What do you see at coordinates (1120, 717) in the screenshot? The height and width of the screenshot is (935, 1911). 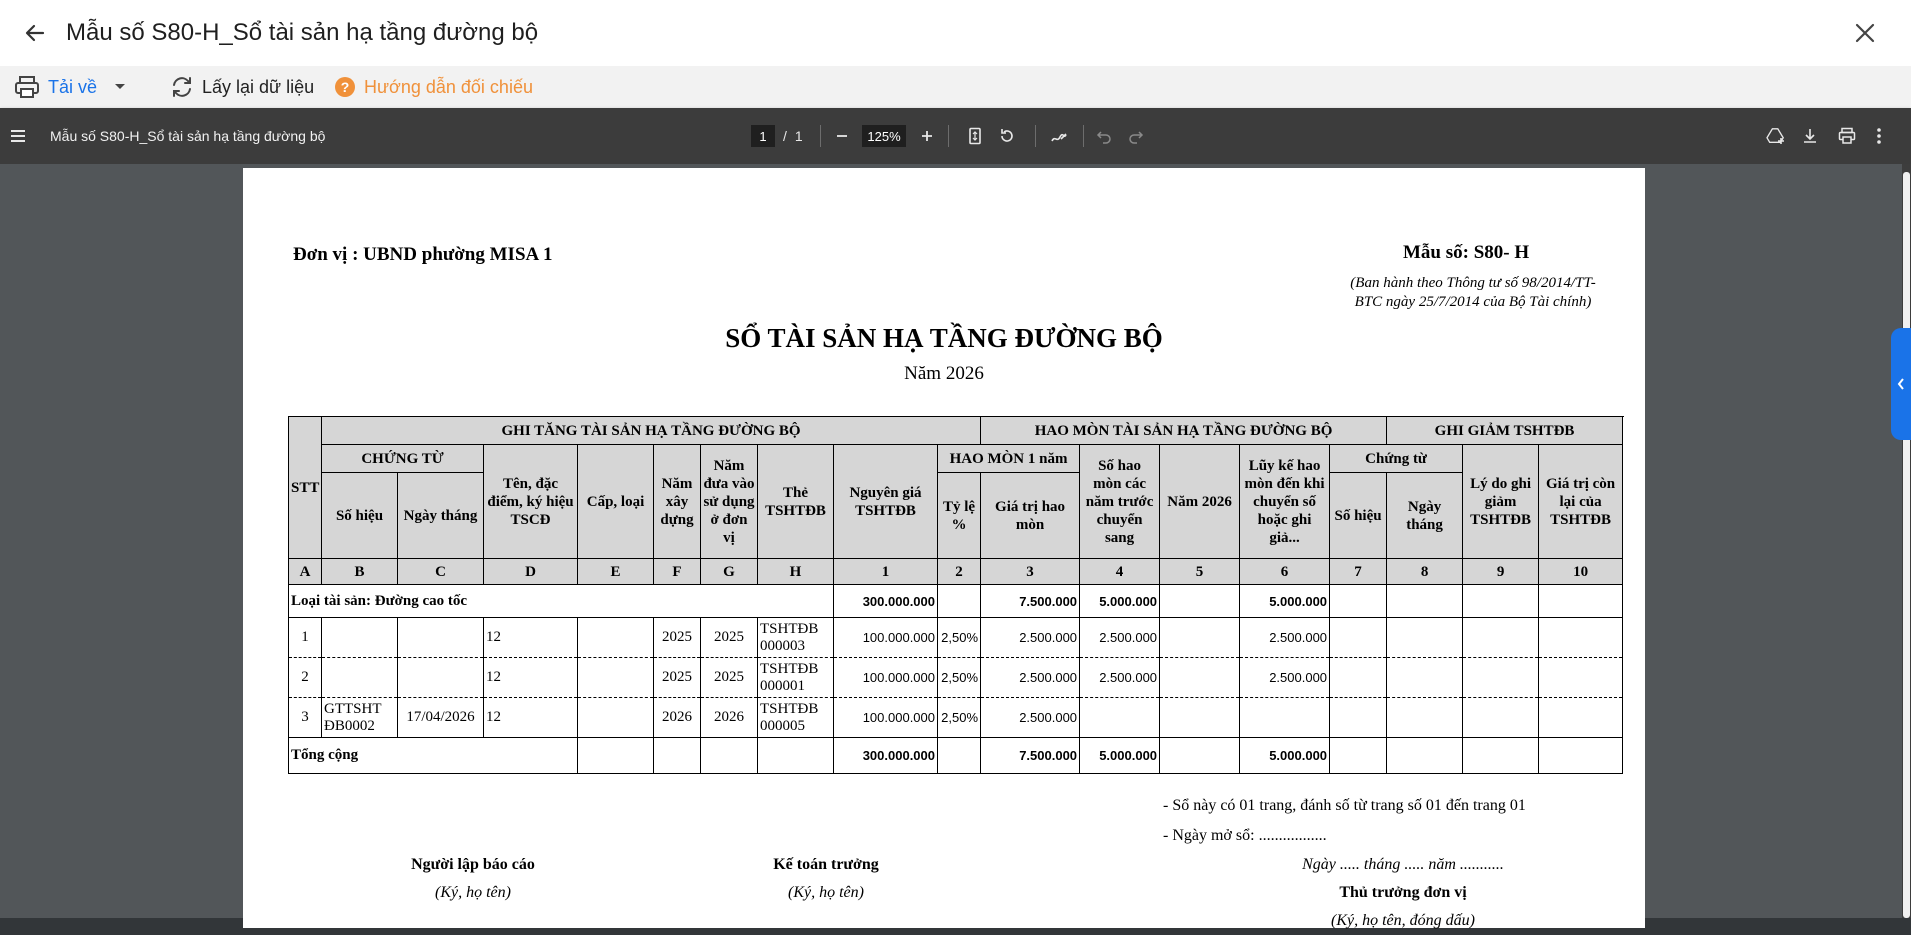 I see `cell-dep-prior` at bounding box center [1120, 717].